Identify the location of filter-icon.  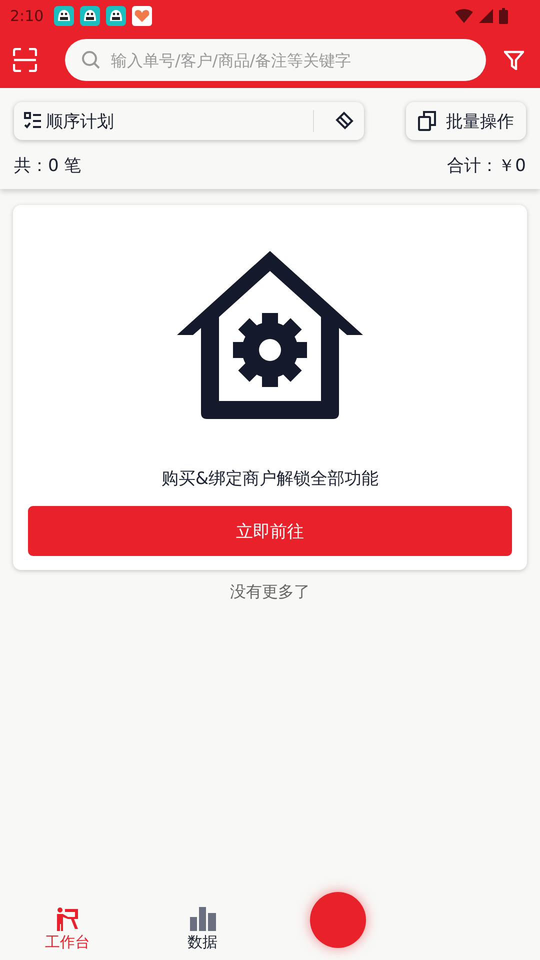
(514, 60).